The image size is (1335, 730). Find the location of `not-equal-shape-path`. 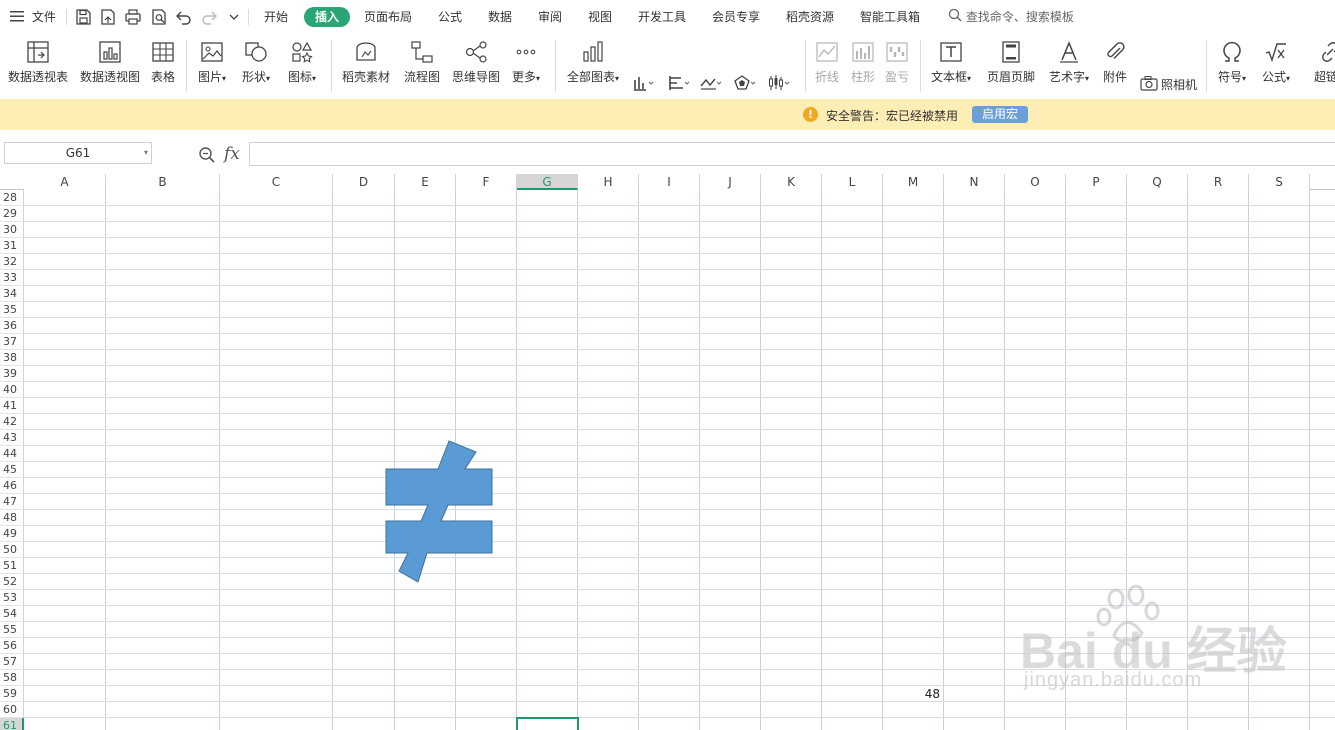

not-equal-shape-path is located at coordinates (439, 511).